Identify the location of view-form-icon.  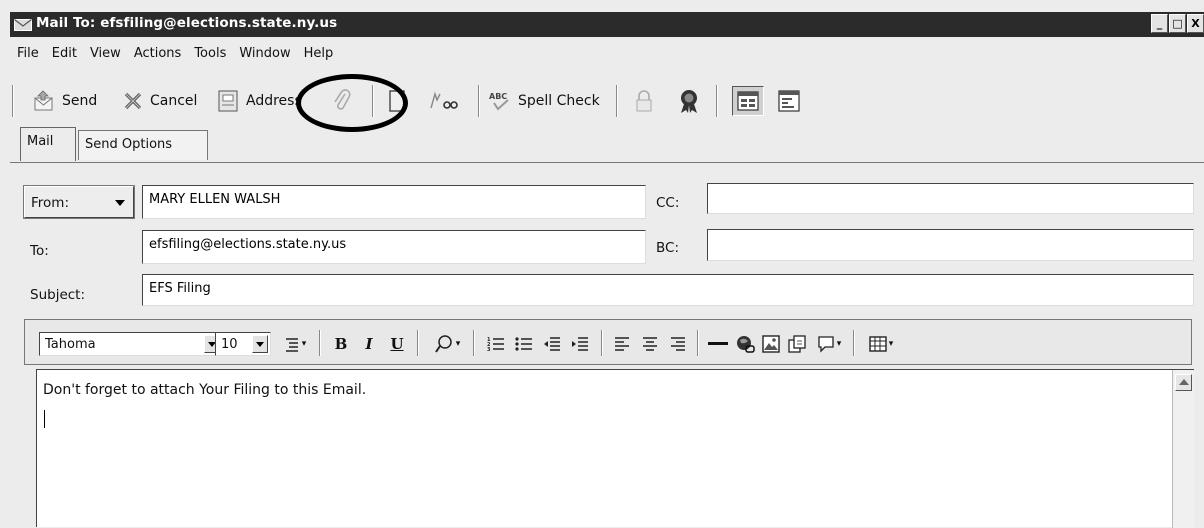
(789, 101).